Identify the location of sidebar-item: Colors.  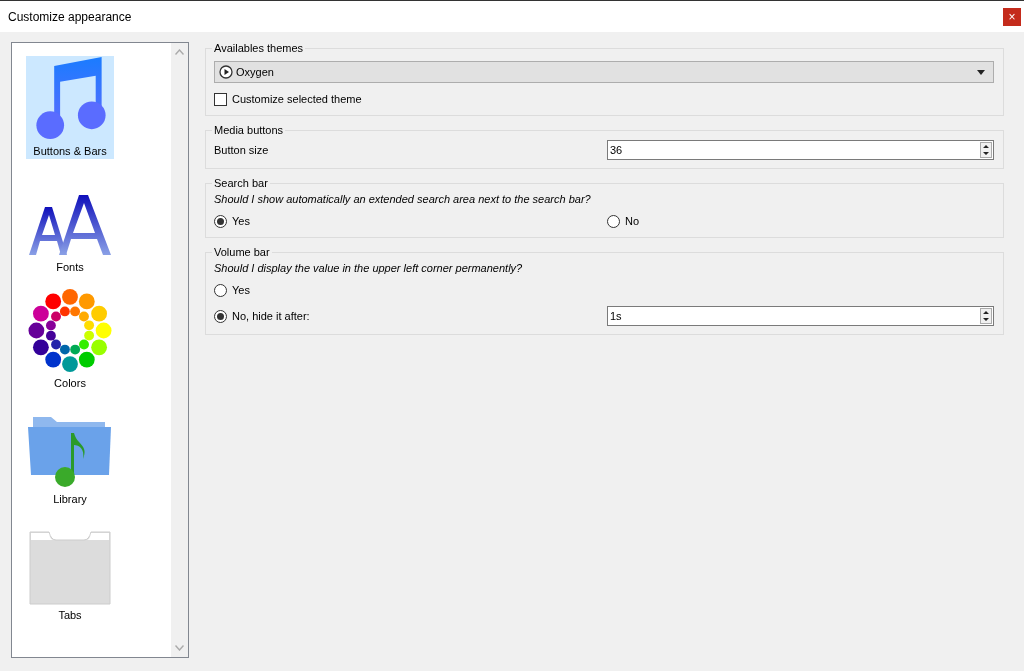
(70, 339).